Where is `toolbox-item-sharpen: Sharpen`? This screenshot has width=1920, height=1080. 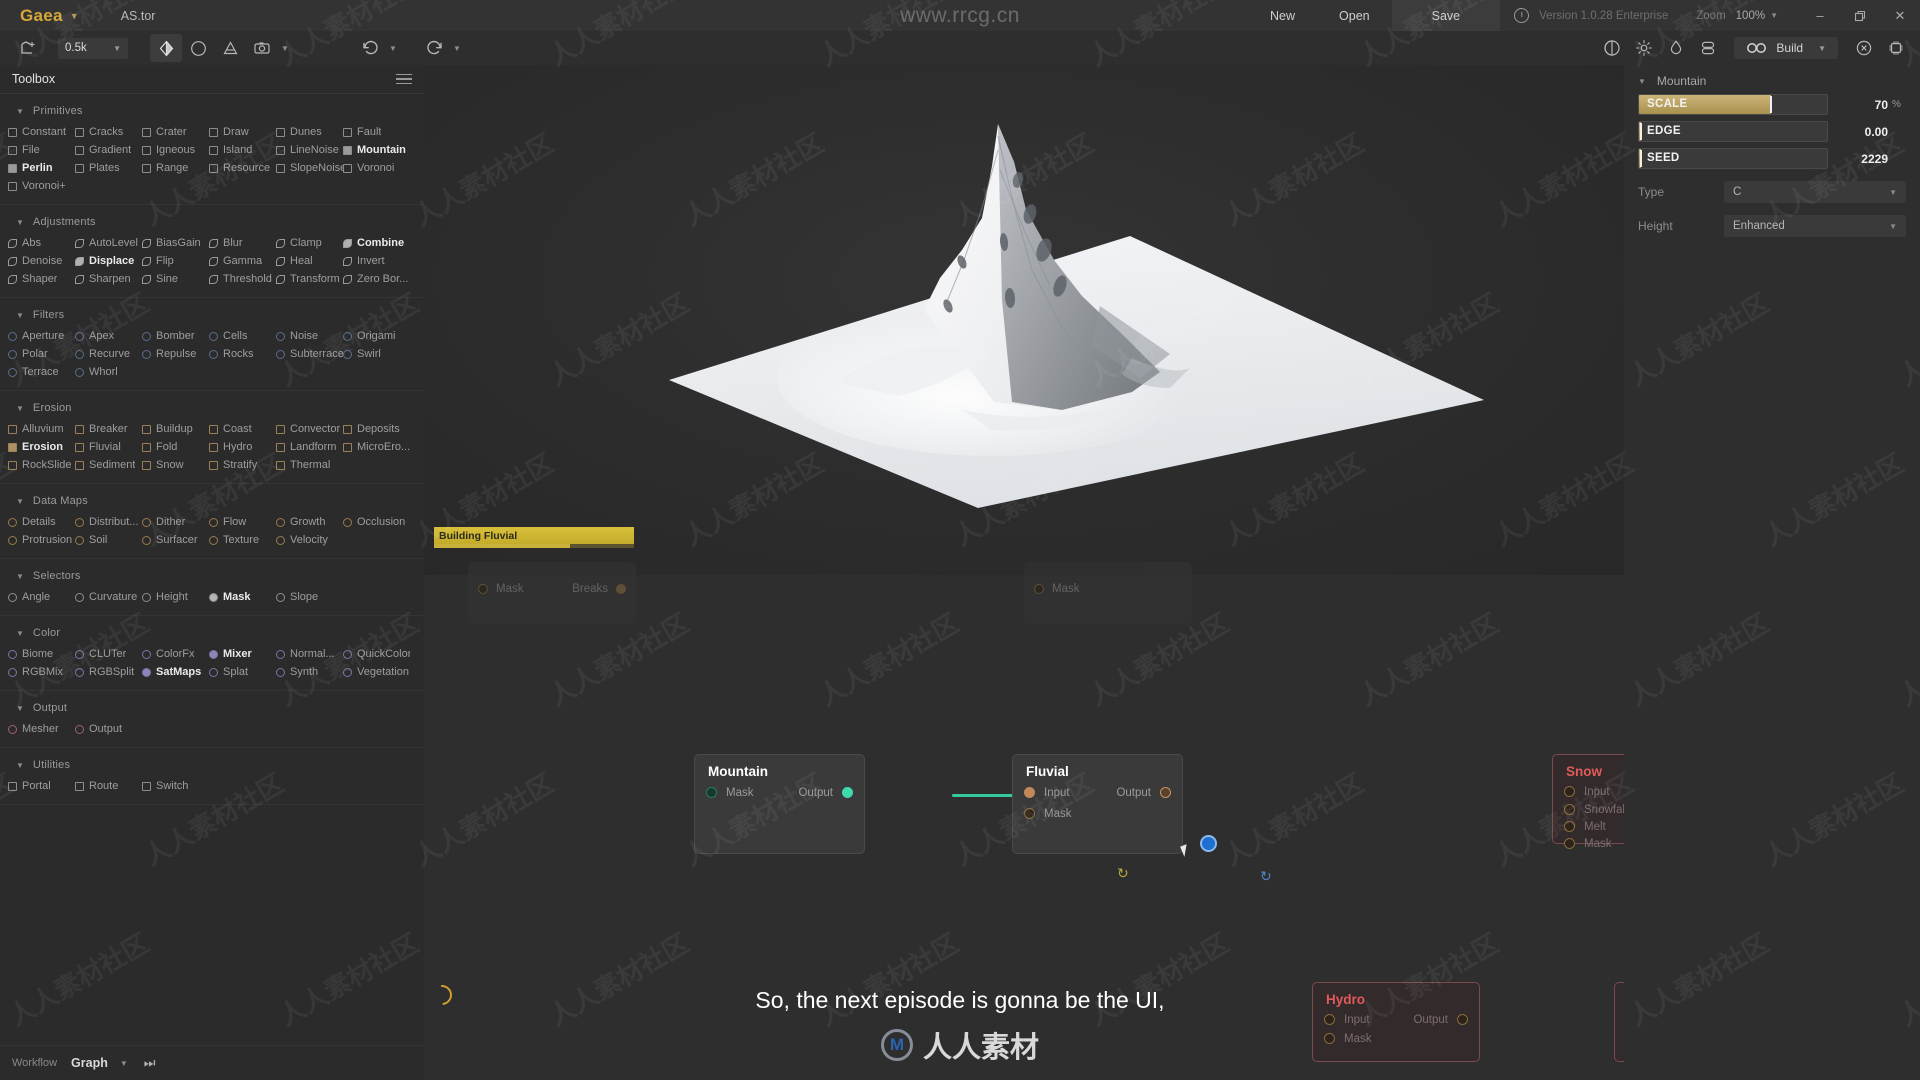 toolbox-item-sharpen: Sharpen is located at coordinates (108, 279).